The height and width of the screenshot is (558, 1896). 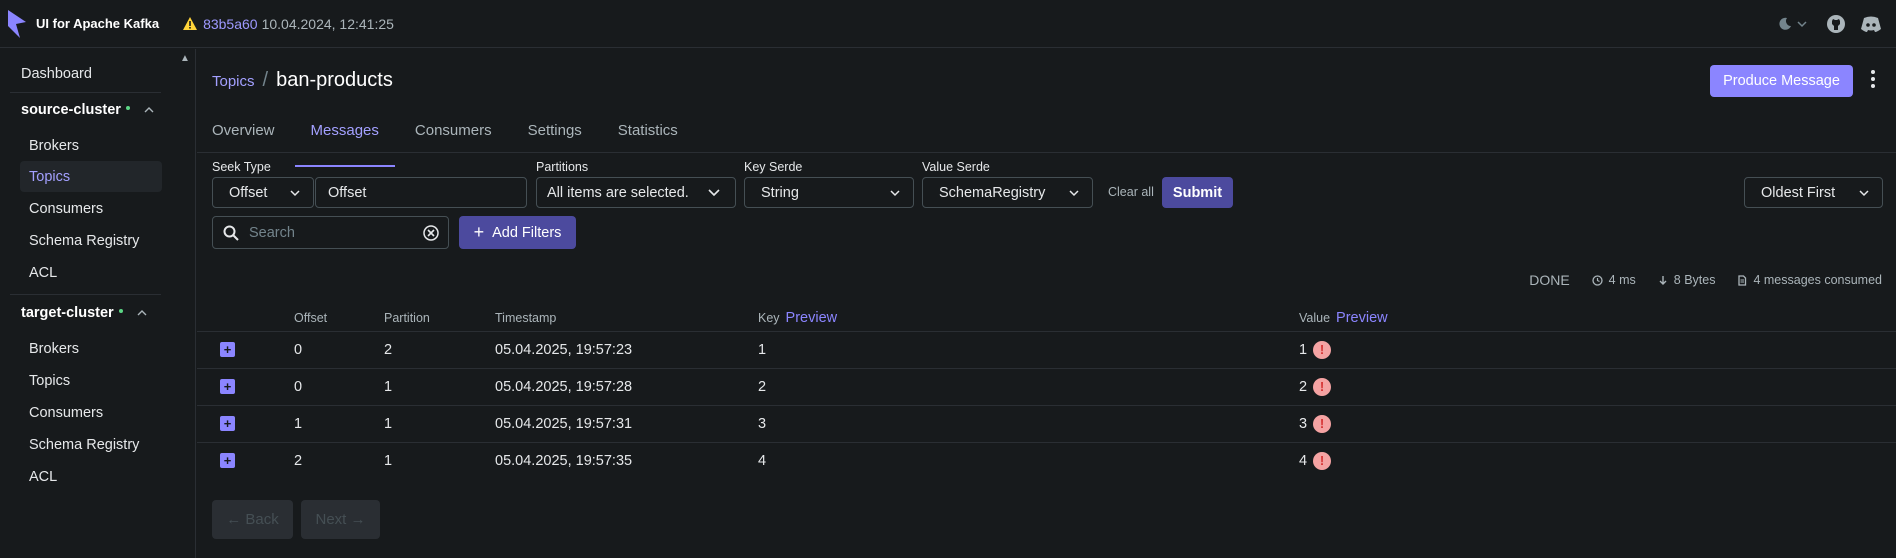 What do you see at coordinates (1873, 81) in the screenshot?
I see `more-actions-button` at bounding box center [1873, 81].